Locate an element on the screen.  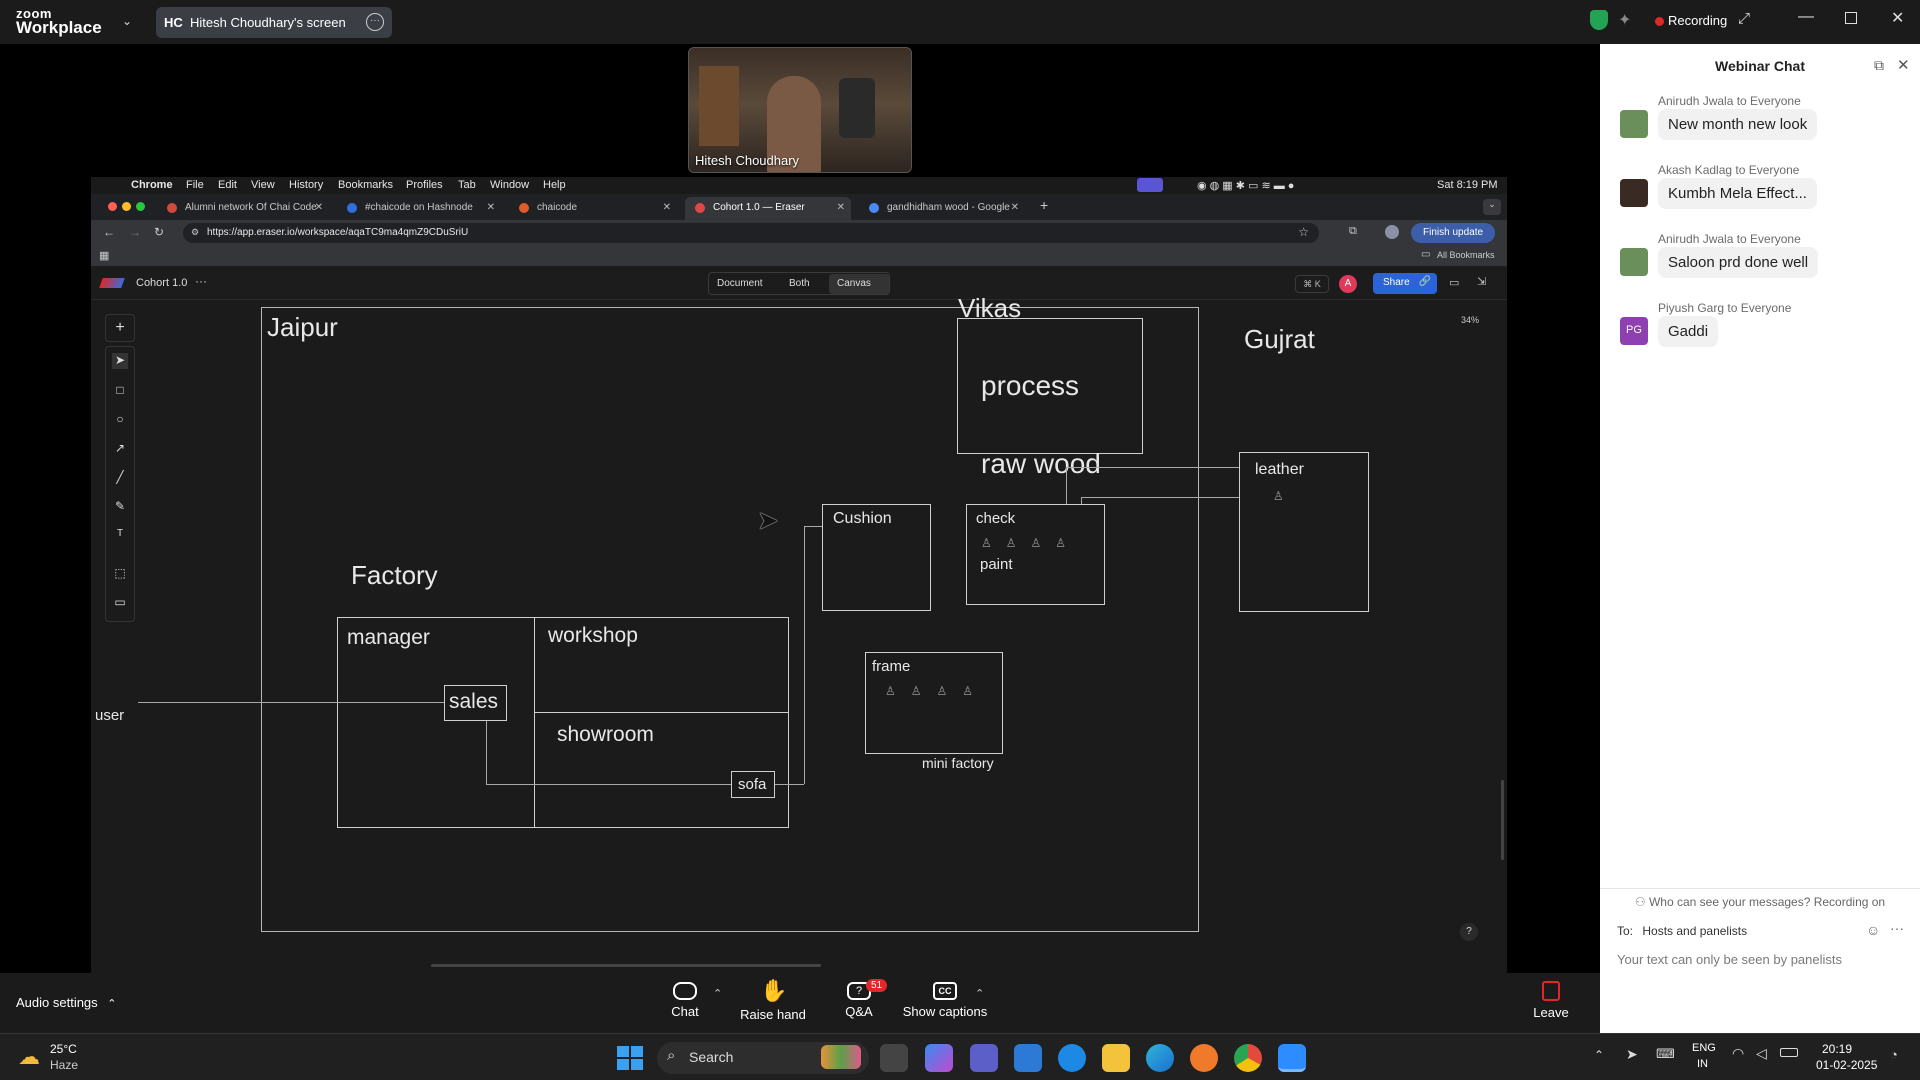
minimize-icon: — is located at coordinates (1806, 17).